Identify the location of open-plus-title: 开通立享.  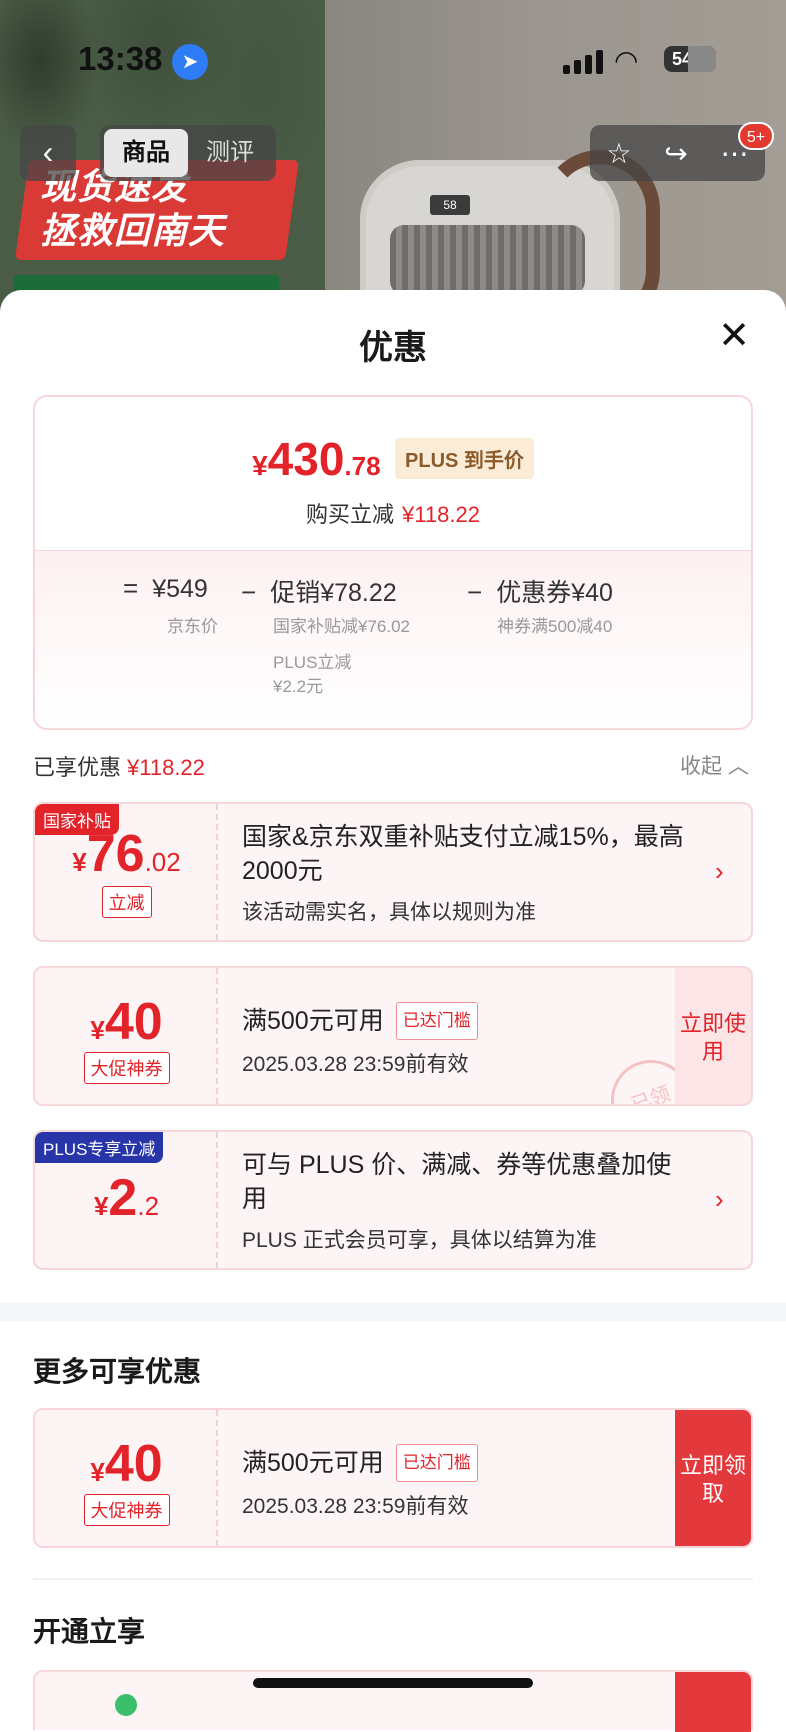
(89, 1631).